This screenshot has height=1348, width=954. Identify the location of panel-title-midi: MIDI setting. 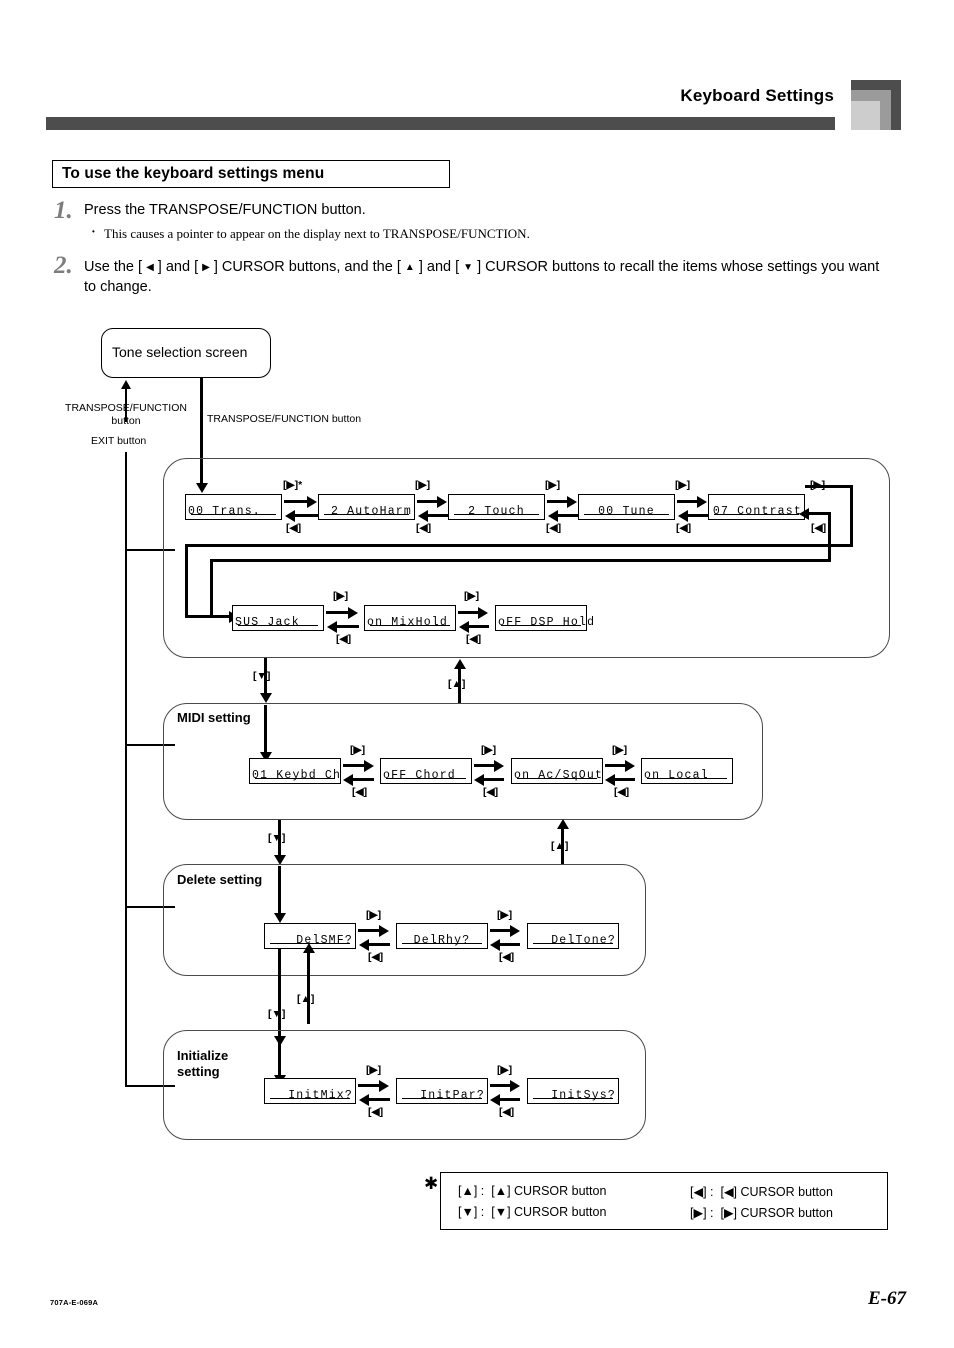
(214, 717).